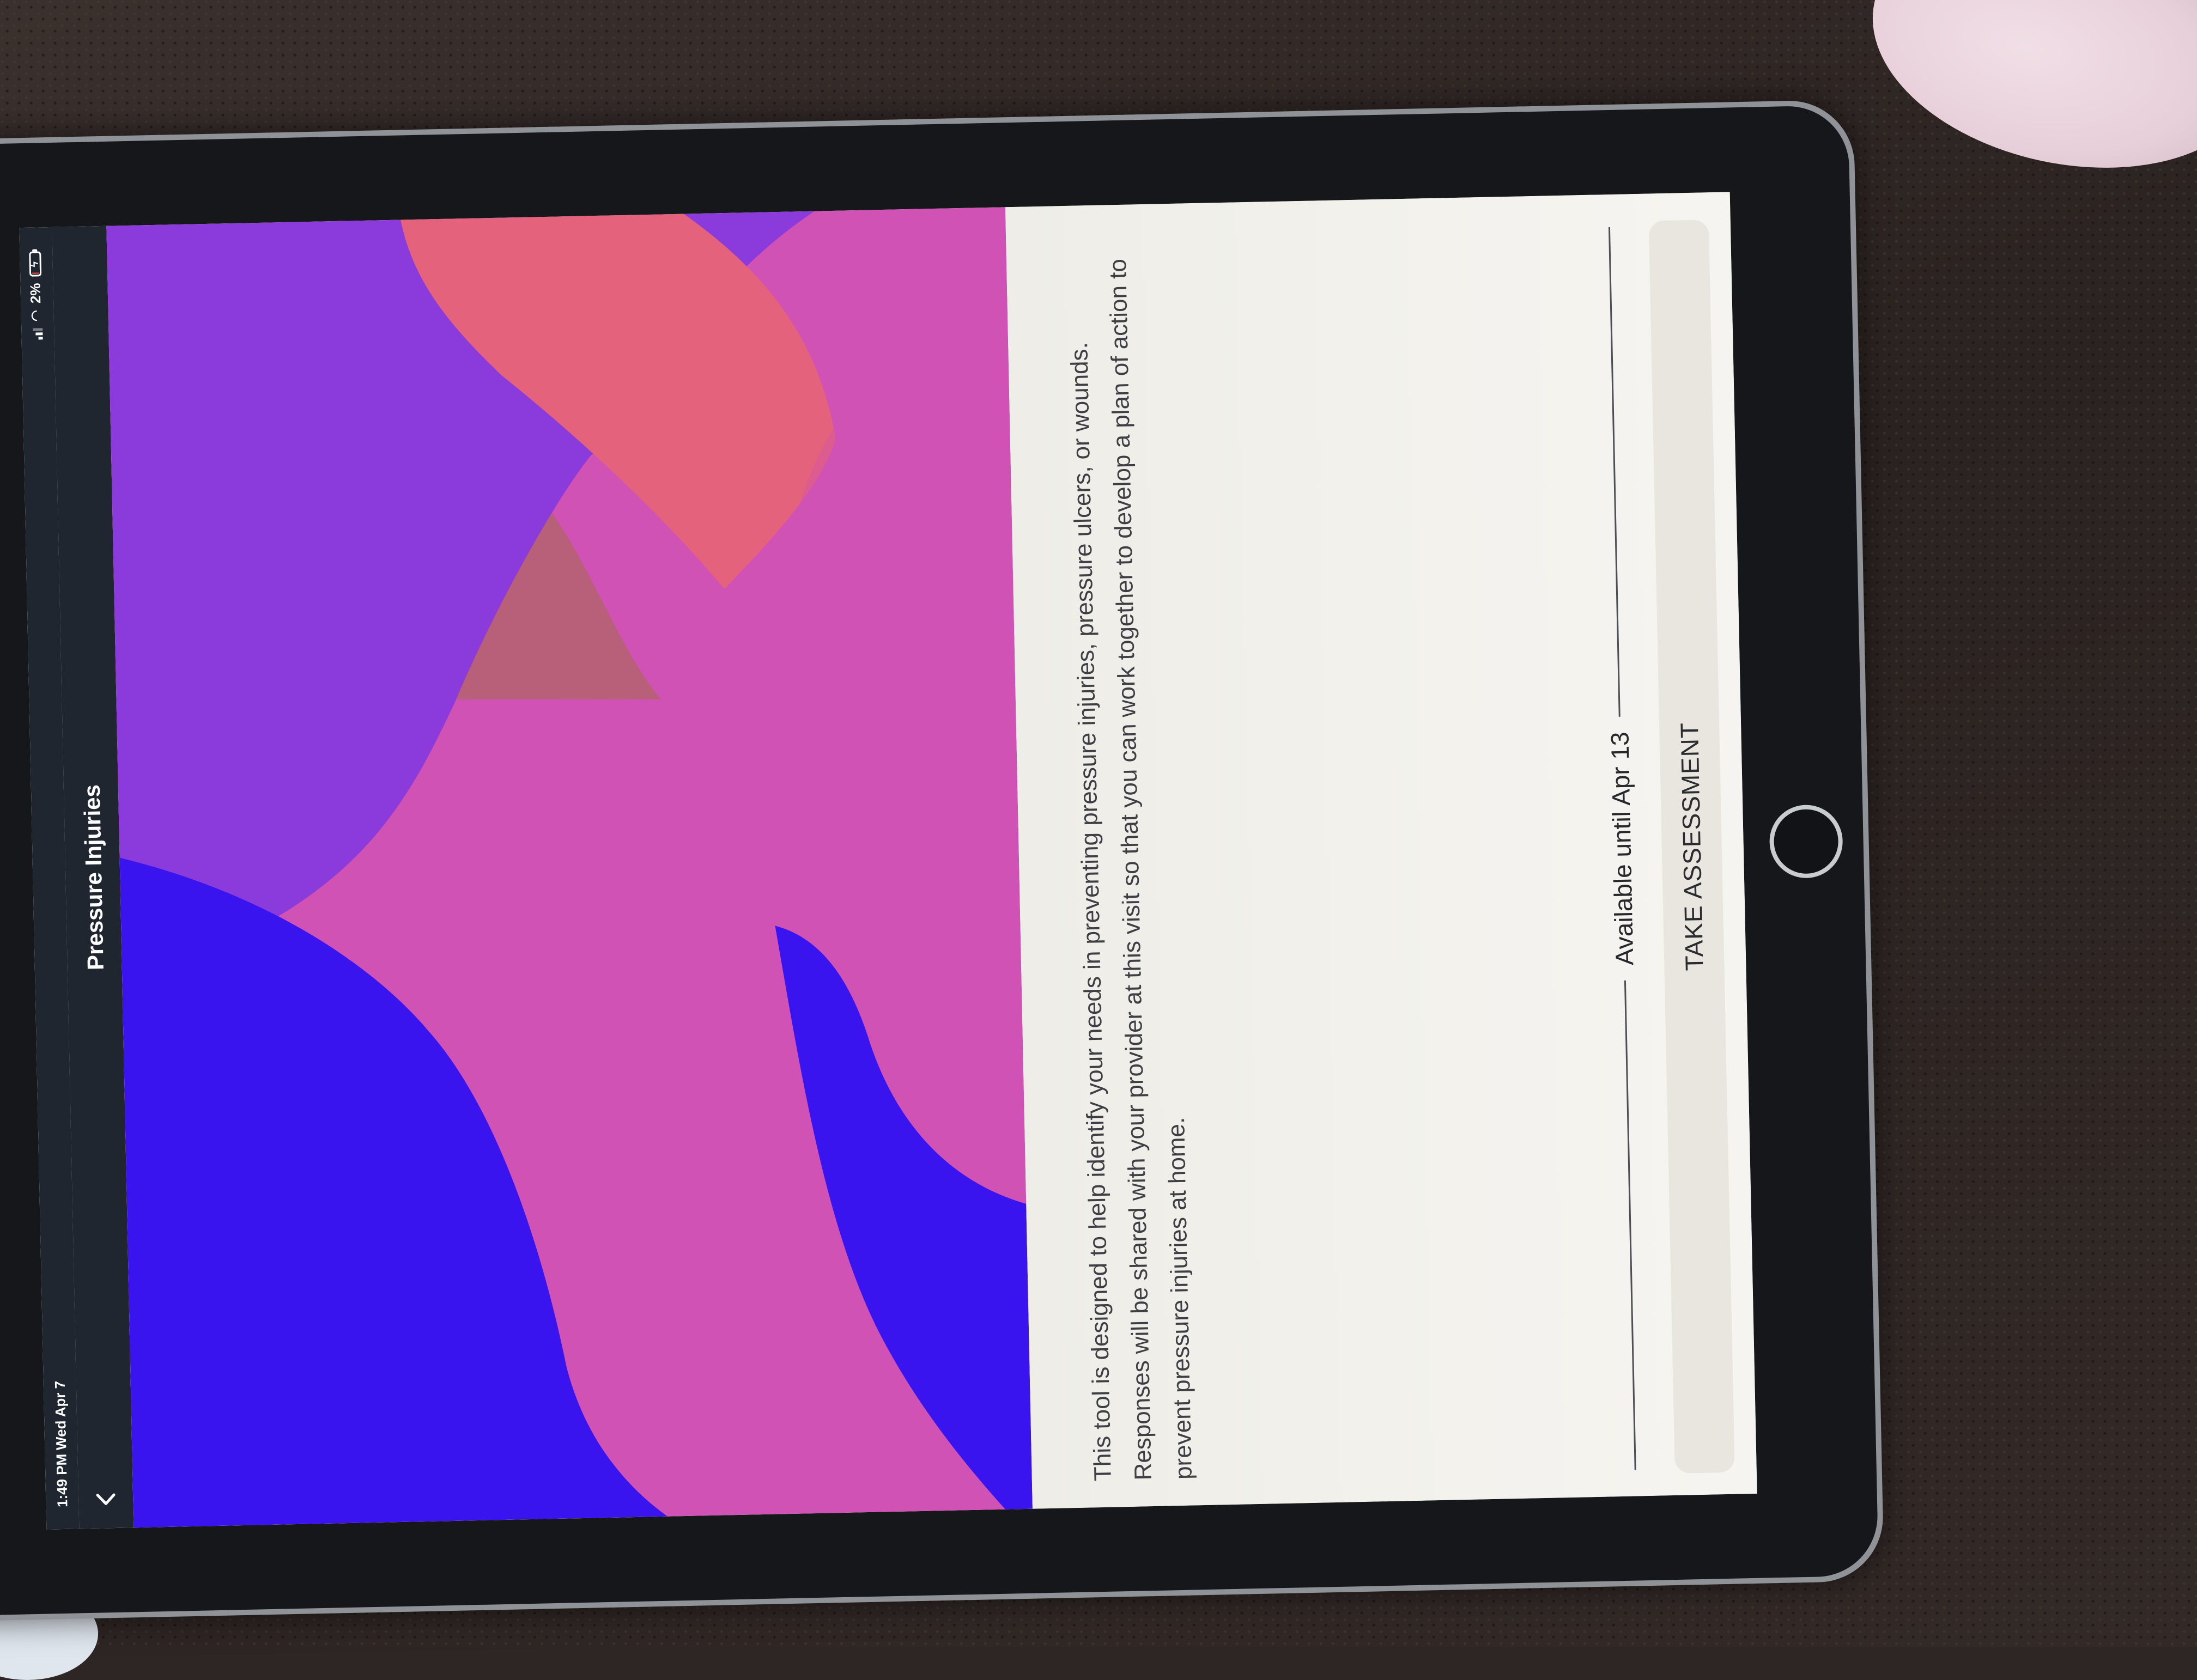 Image resolution: width=2197 pixels, height=1680 pixels. Describe the element at coordinates (37, 333) in the screenshot. I see `cellular-signal-icon` at that location.